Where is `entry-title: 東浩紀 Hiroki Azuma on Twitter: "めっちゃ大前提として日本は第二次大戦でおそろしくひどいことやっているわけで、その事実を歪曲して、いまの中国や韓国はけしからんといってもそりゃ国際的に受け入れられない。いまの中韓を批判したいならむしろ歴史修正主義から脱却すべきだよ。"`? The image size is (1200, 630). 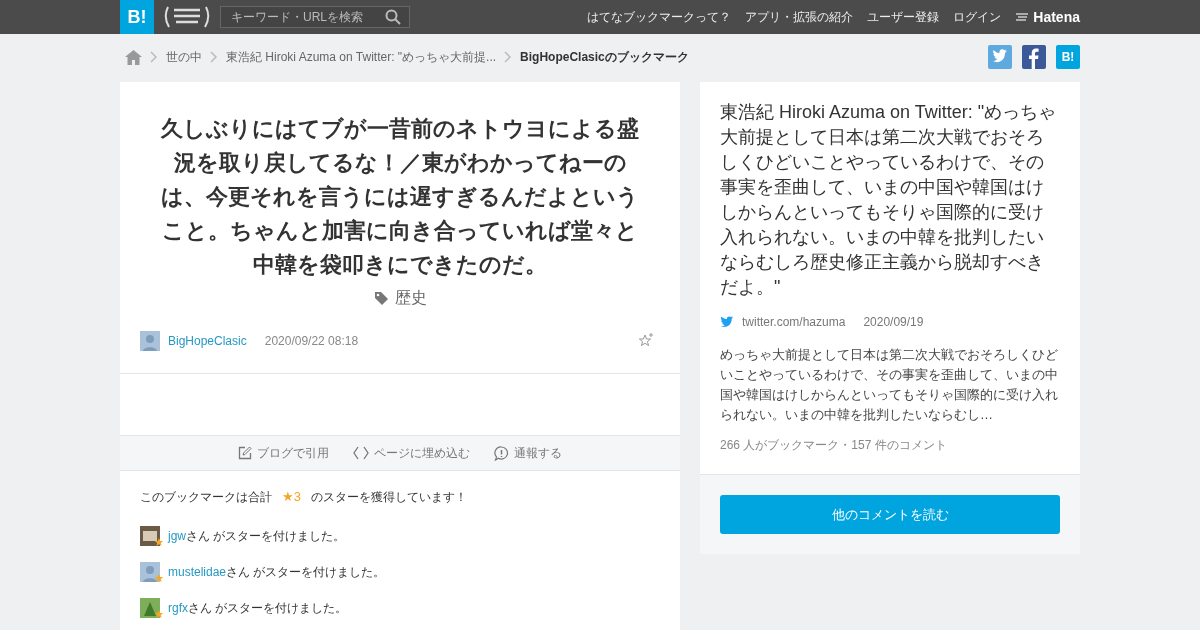
entry-title: 東浩紀 Hiroki Azuma on Twitter: "めっちゃ大前提として日本は第二次大戦でおそろしくひどいことやっているわけで、その事実を歪曲して、いまの中国や韓国はけしからんといってもそりゃ国際的に受け入れられない。いまの中韓を批判したいならむしろ歴史修正主義から脱却すべきだよ。" is located at coordinates (890, 200).